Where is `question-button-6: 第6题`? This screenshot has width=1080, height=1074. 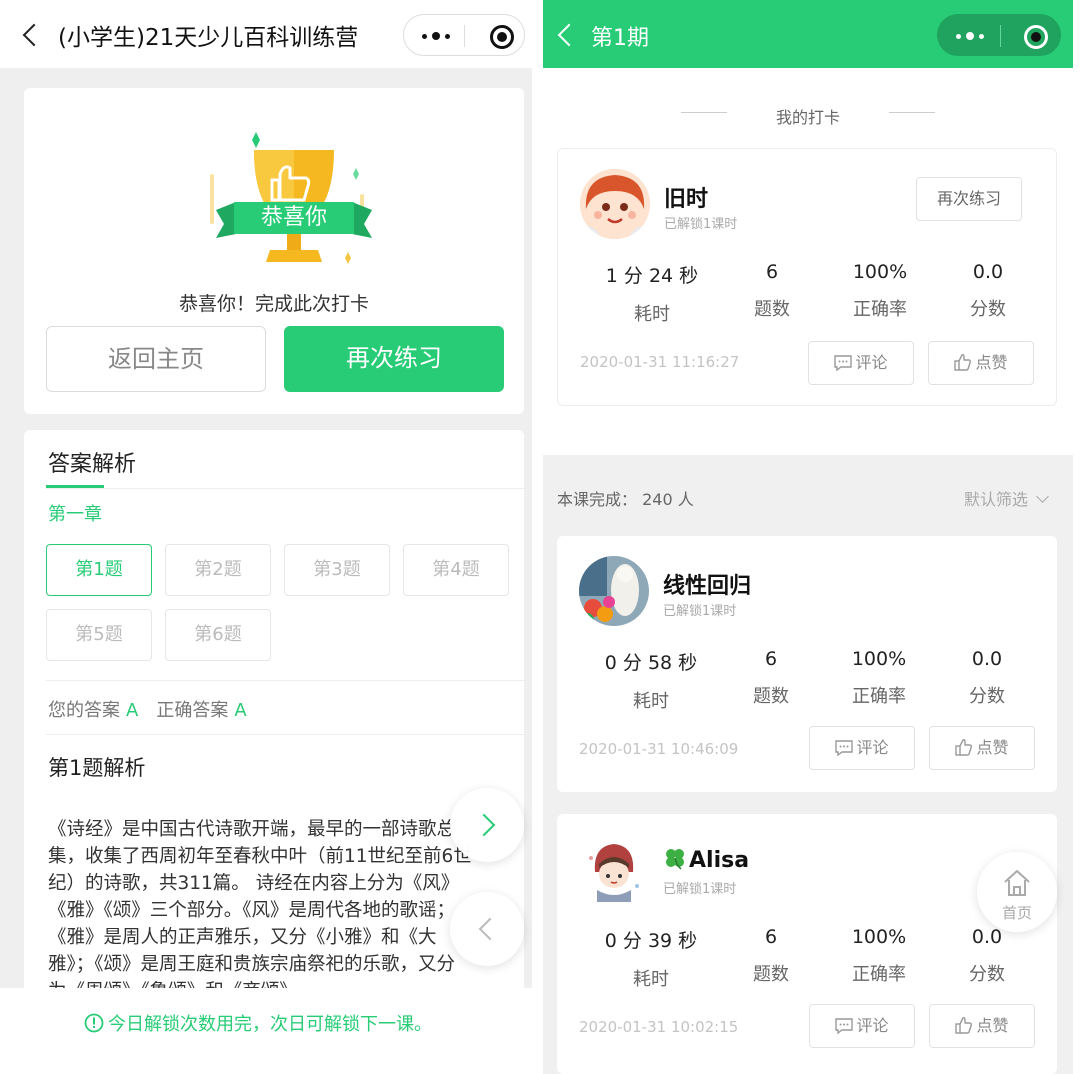
question-button-6: 第6题 is located at coordinates (218, 635).